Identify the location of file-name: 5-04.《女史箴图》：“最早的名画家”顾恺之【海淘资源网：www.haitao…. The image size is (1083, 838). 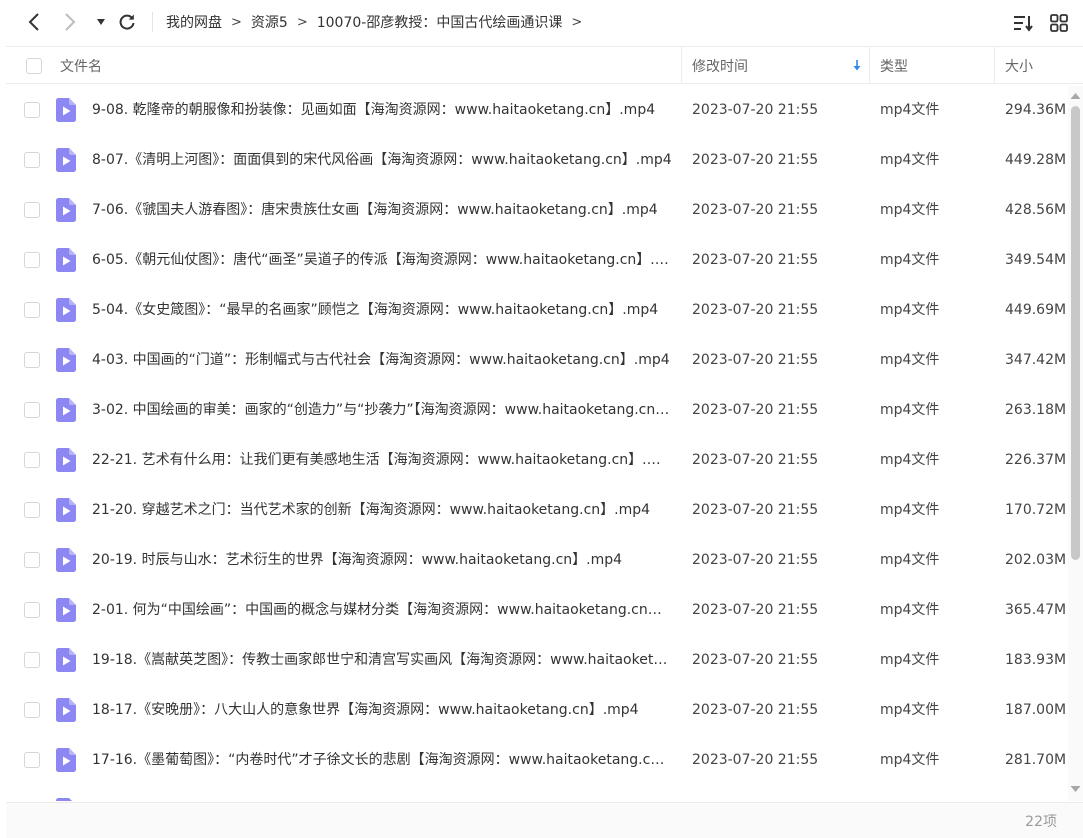
(382, 310).